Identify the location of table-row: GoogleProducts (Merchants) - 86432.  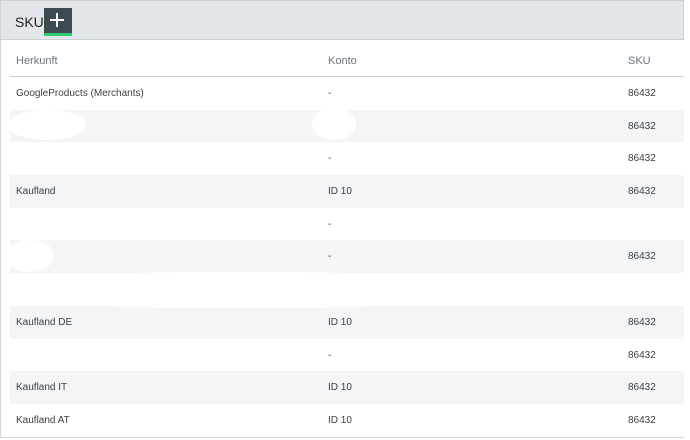
(347, 93).